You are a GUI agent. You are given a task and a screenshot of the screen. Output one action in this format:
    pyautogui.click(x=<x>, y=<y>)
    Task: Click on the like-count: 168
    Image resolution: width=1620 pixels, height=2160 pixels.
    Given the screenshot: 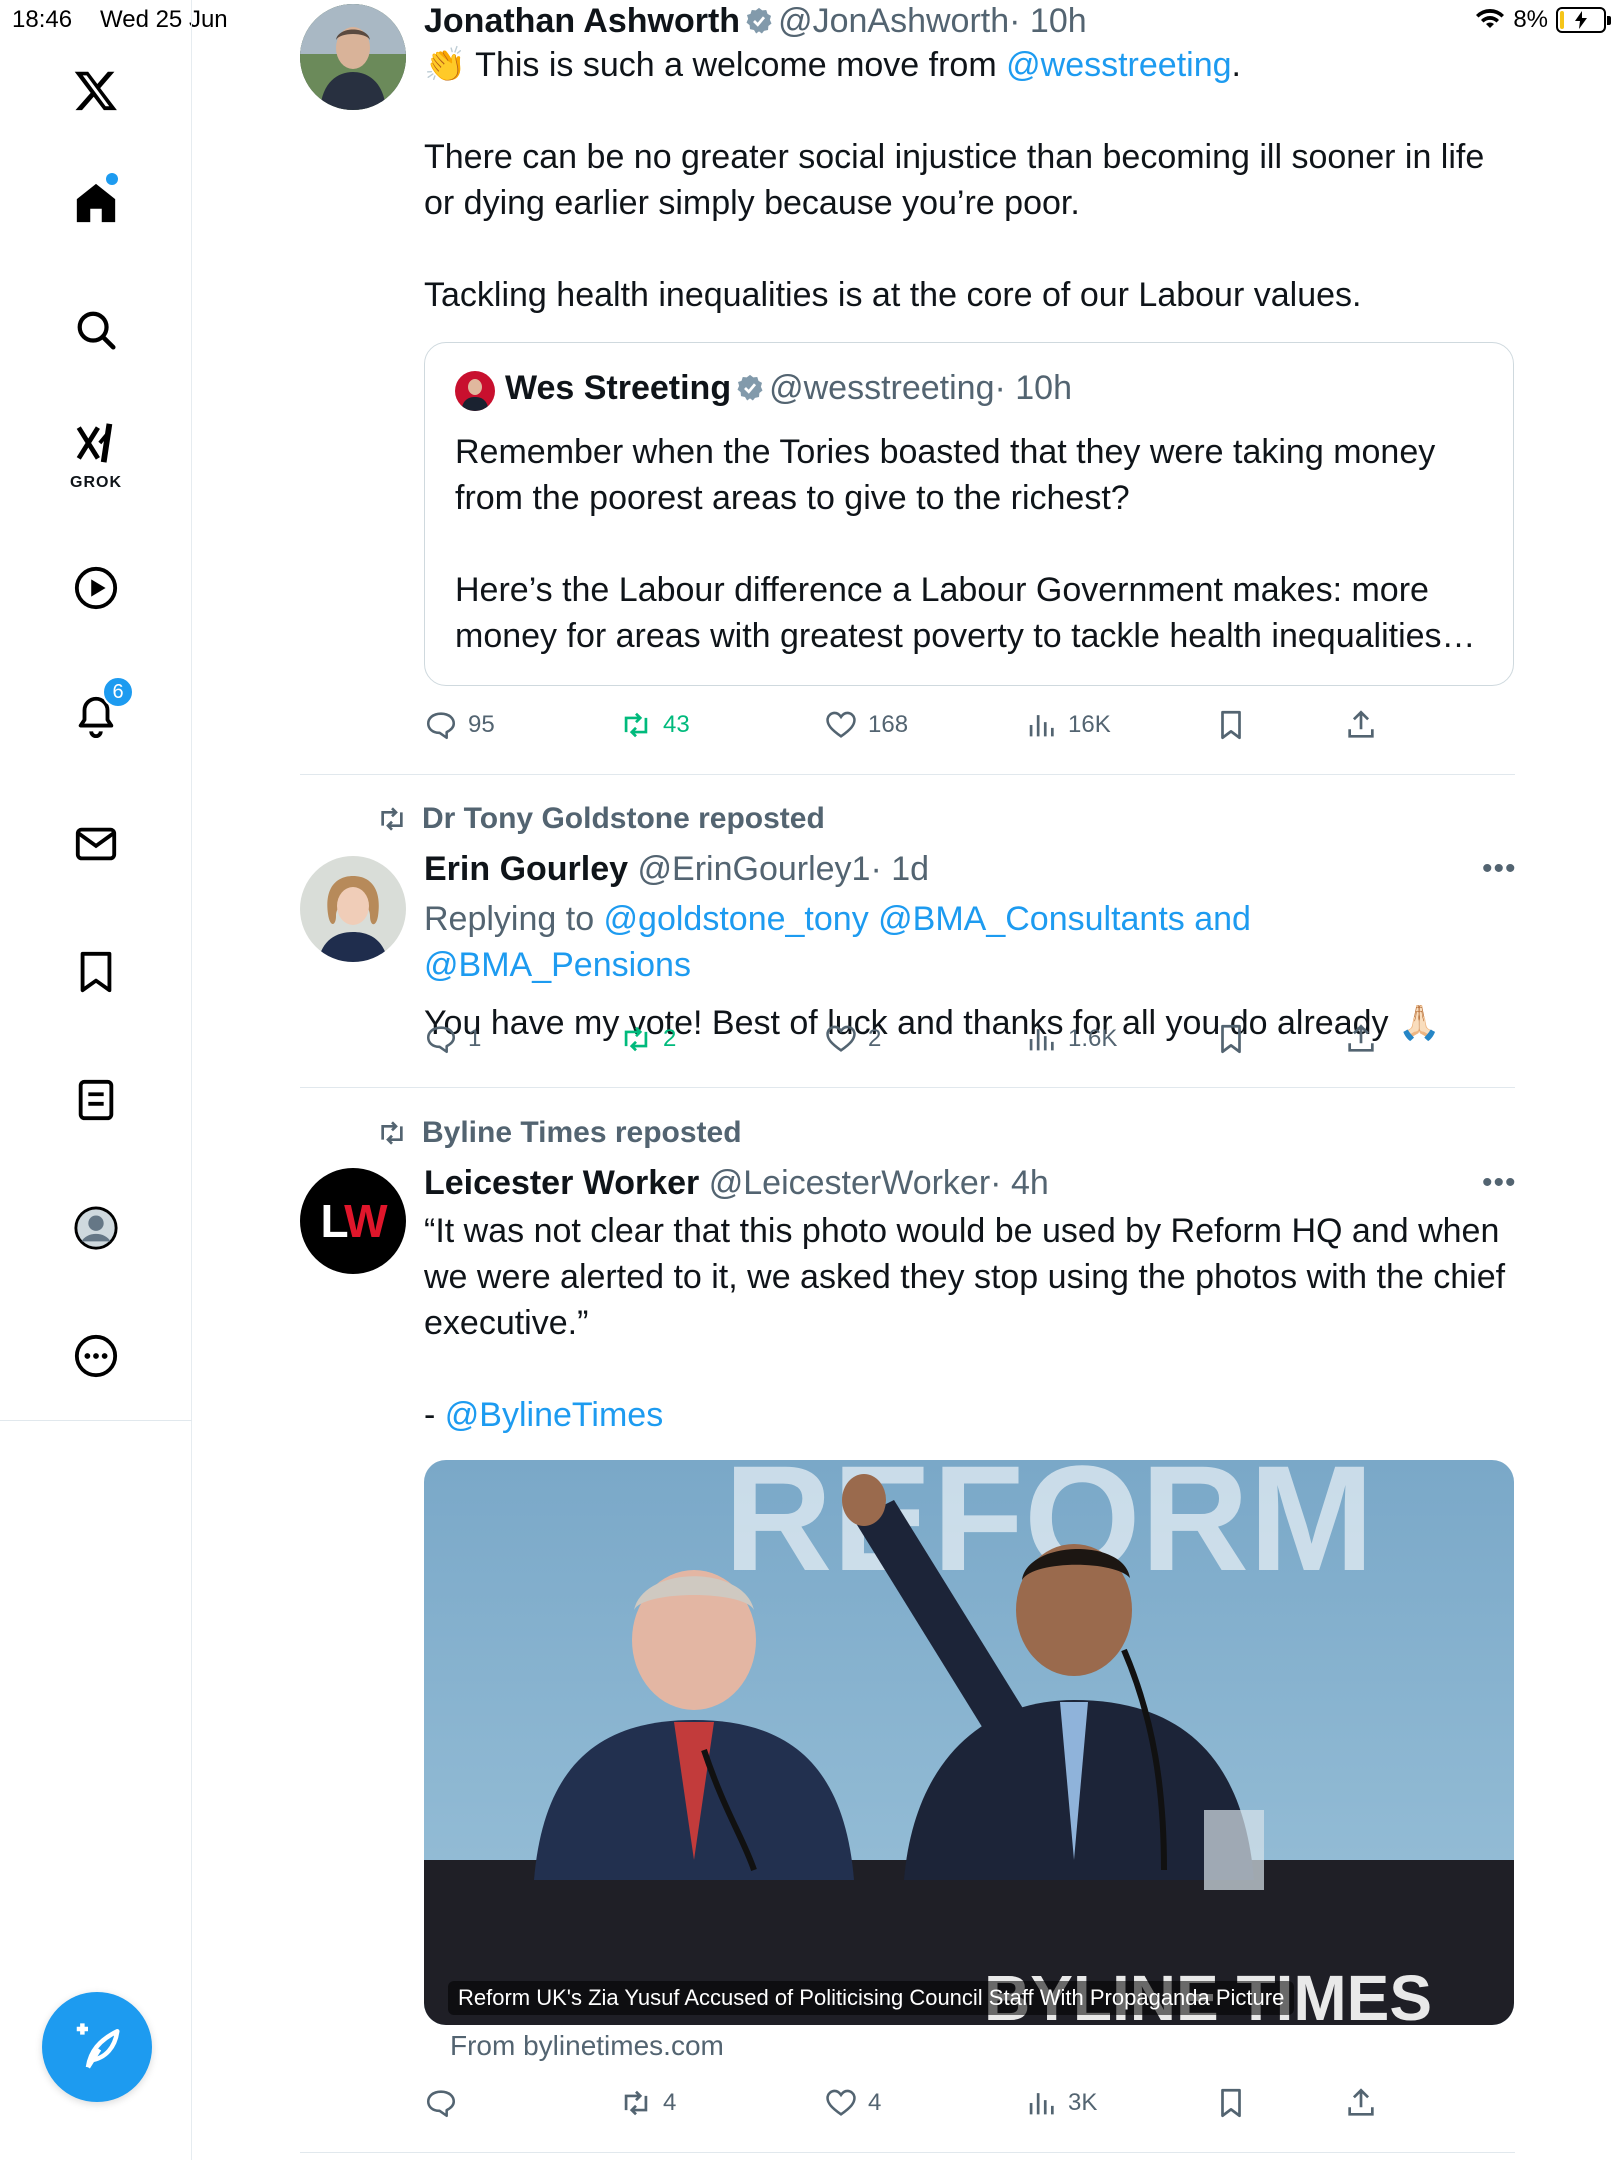 What is the action you would take?
    pyautogui.click(x=888, y=724)
    